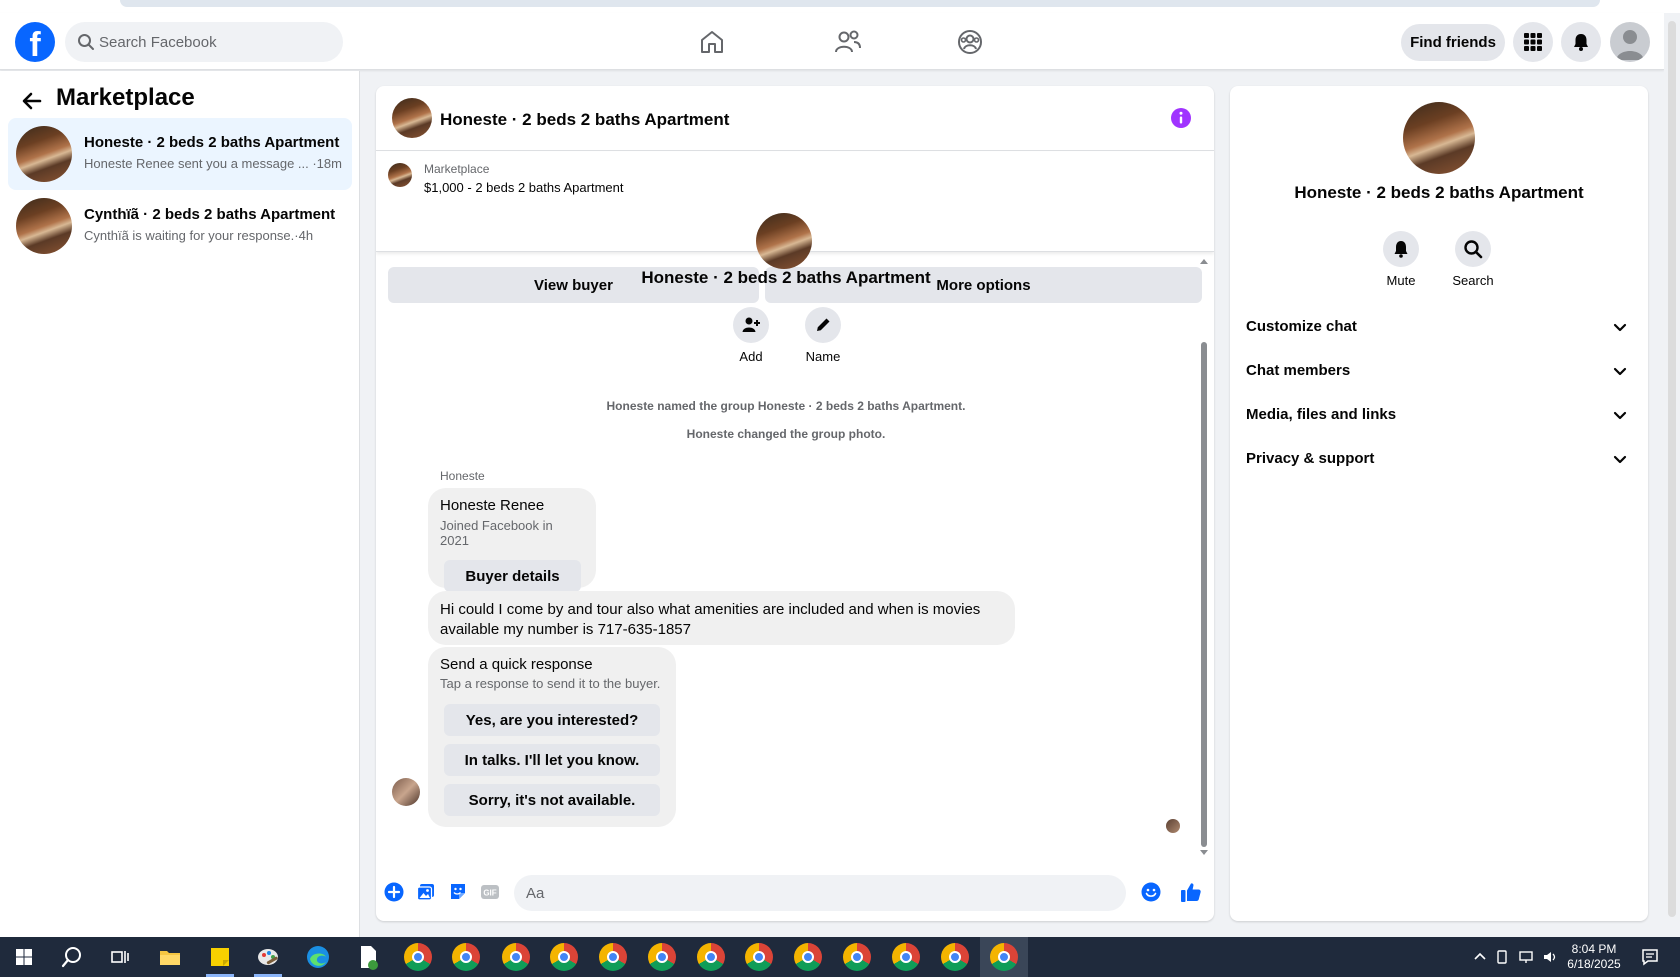  What do you see at coordinates (1151, 892) in the screenshot?
I see `emoji-icon` at bounding box center [1151, 892].